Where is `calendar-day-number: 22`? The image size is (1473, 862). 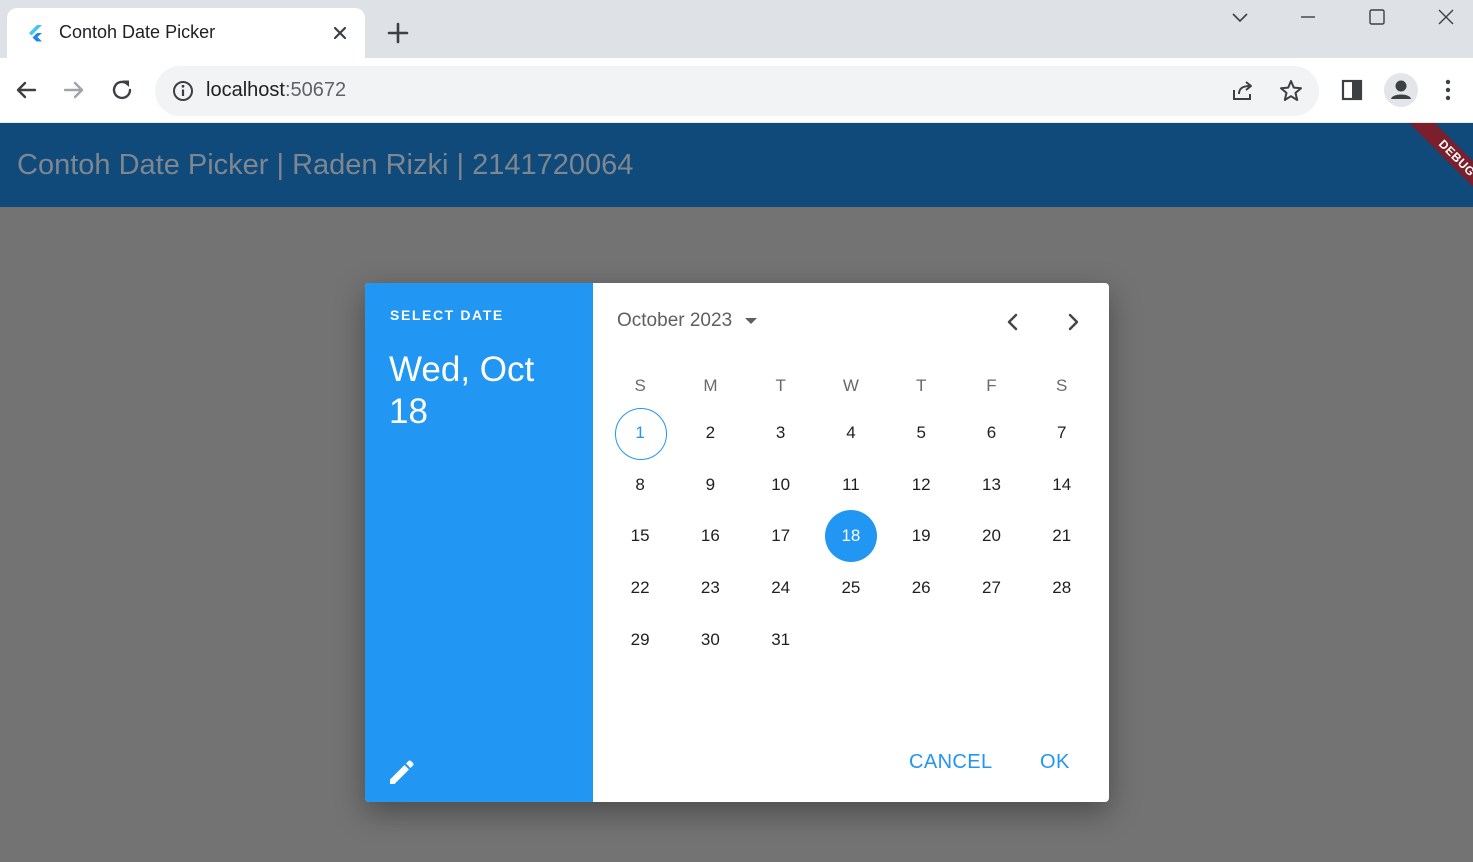 calendar-day-number: 22 is located at coordinates (640, 588).